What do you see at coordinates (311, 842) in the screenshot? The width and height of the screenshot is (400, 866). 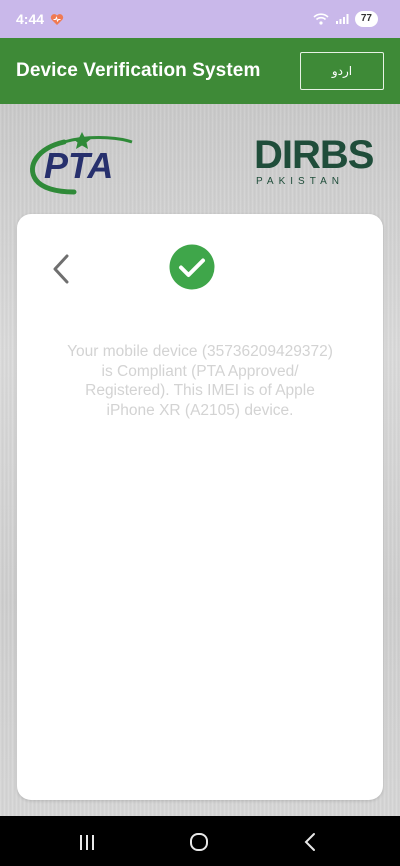 I see `back-icon` at bounding box center [311, 842].